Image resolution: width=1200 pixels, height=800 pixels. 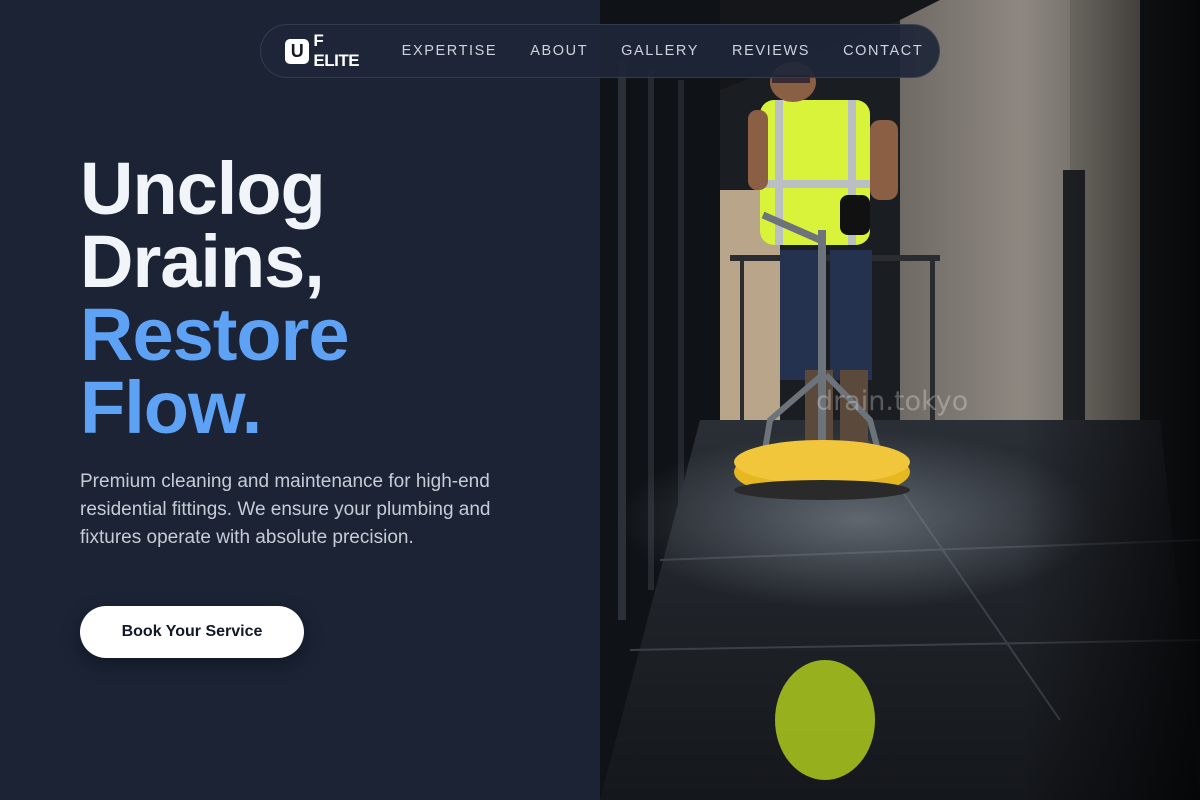 I want to click on hero-title-line-2: Drains,, so click(x=202, y=261).